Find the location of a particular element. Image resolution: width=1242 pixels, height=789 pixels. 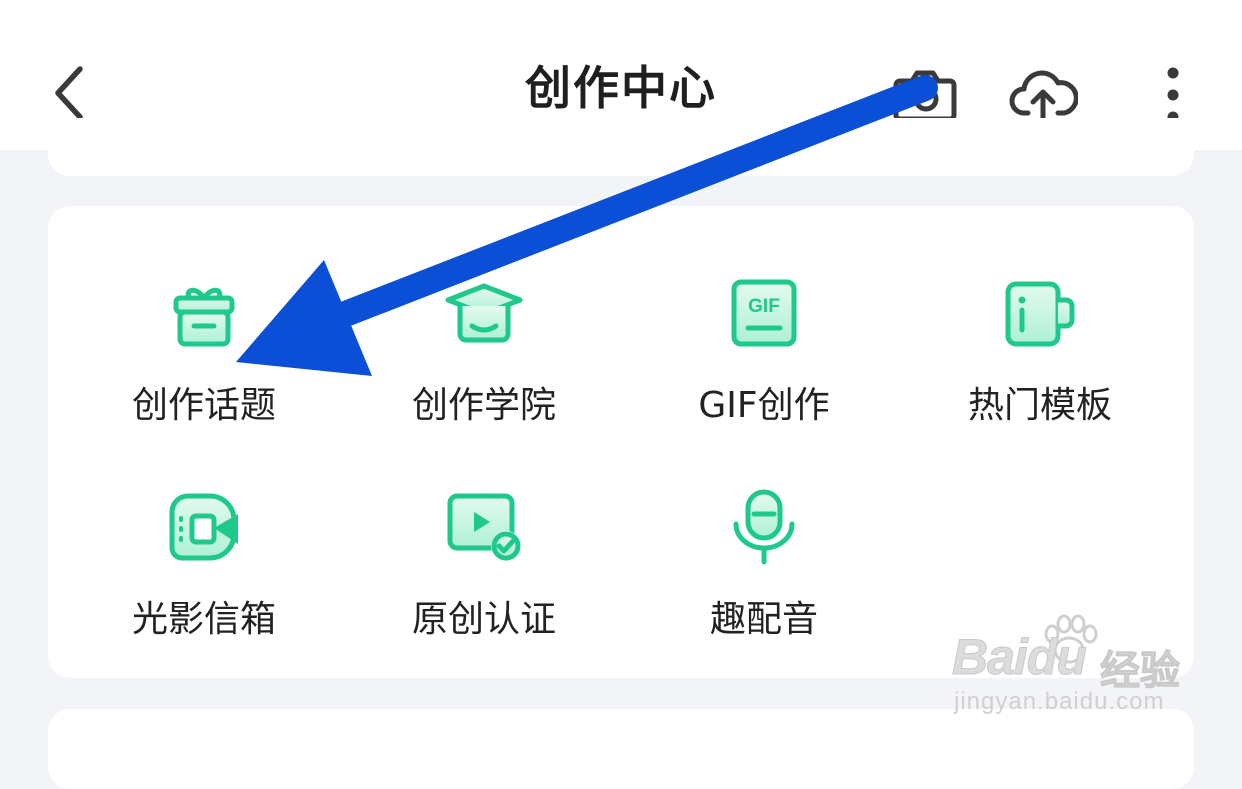

upload-cloud-icon is located at coordinates (1043, 97).